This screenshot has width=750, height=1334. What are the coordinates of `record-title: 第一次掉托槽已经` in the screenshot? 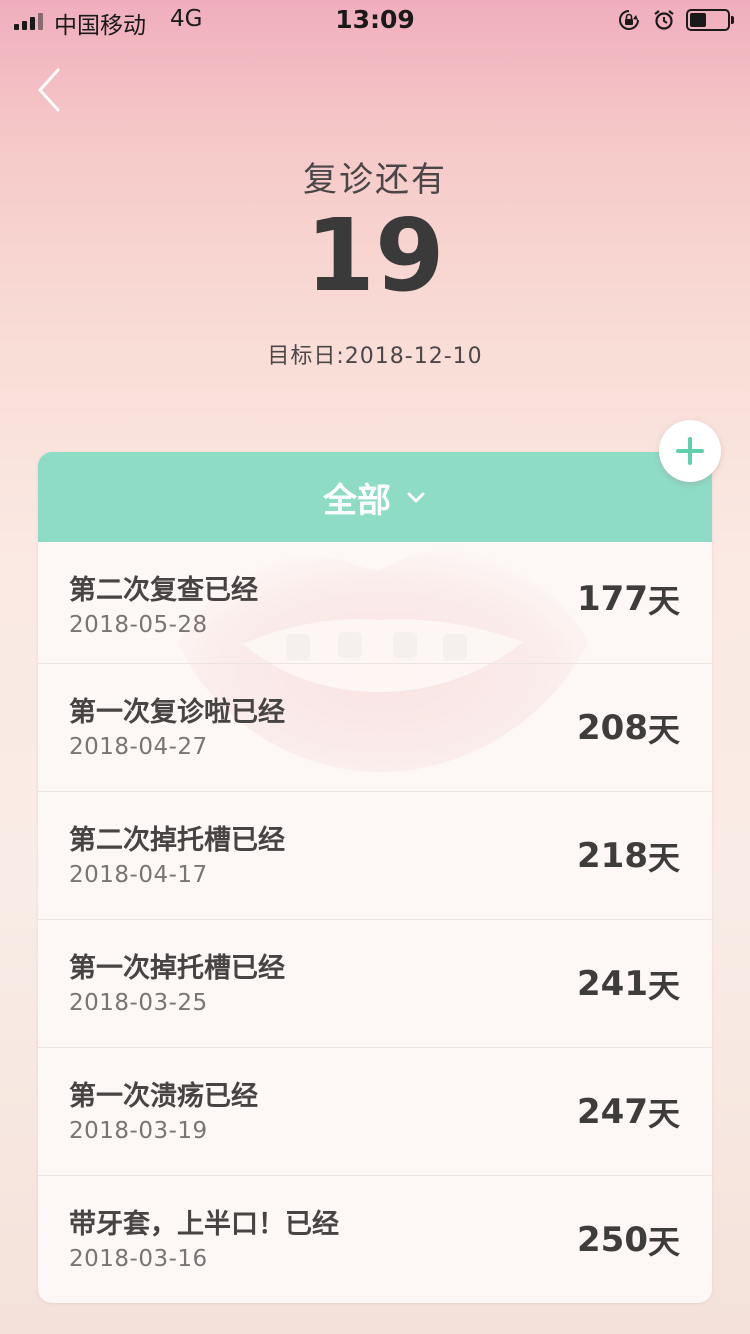 It's located at (177, 968).